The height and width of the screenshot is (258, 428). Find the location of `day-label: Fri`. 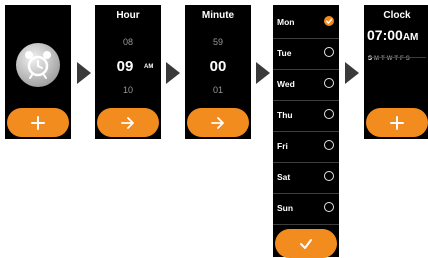

day-label: Fri is located at coordinates (282, 146).